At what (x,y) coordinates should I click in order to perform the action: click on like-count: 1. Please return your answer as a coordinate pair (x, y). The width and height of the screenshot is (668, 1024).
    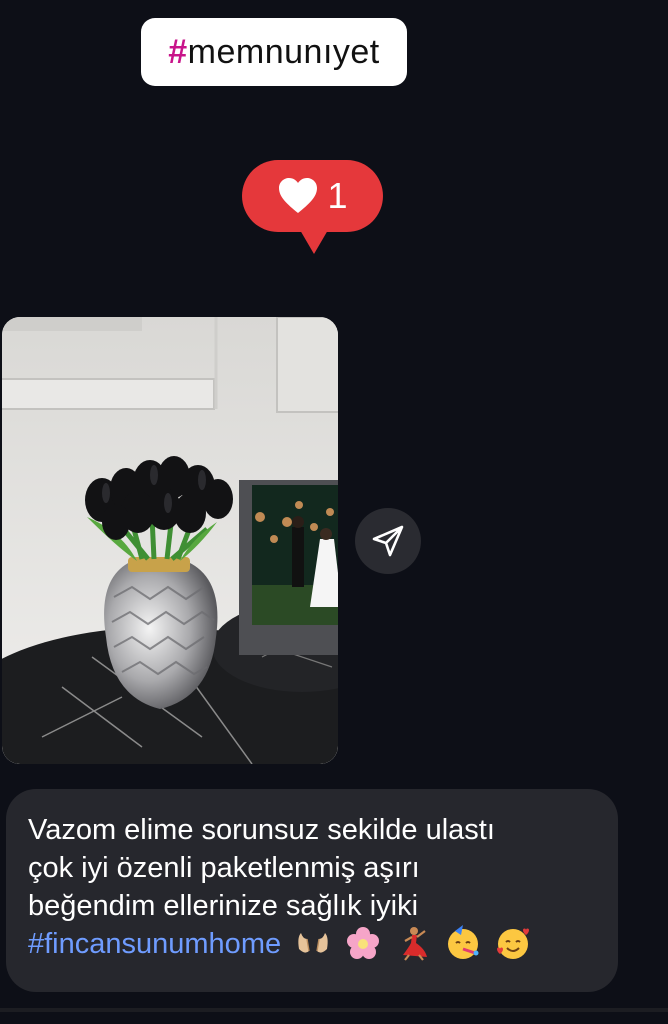
    Looking at the image, I should click on (337, 195).